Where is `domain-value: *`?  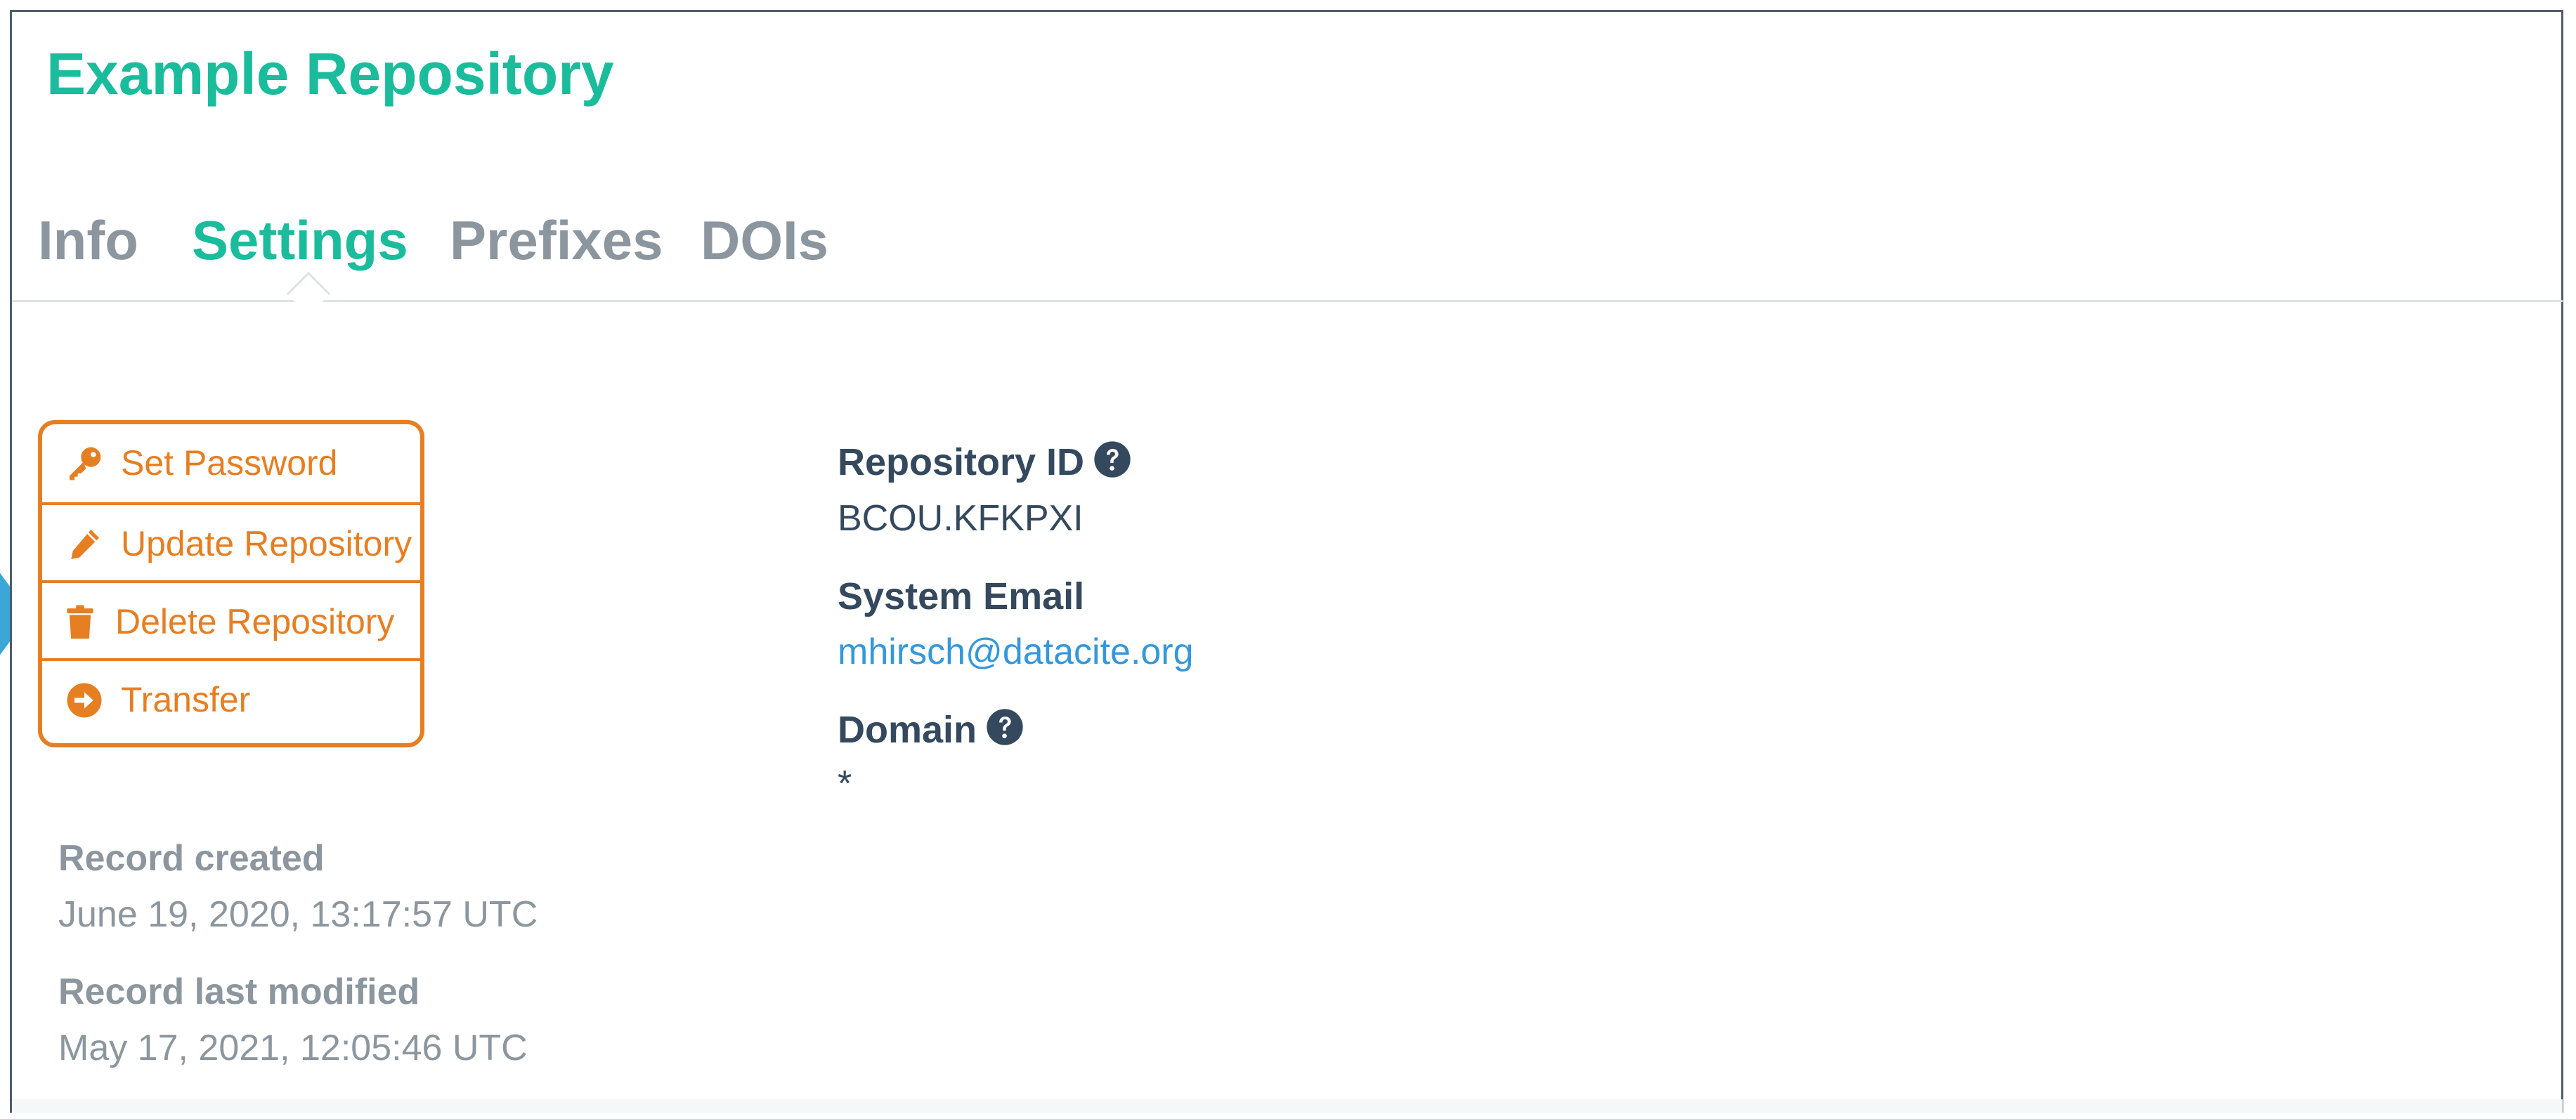
domain-value: * is located at coordinates (845, 784).